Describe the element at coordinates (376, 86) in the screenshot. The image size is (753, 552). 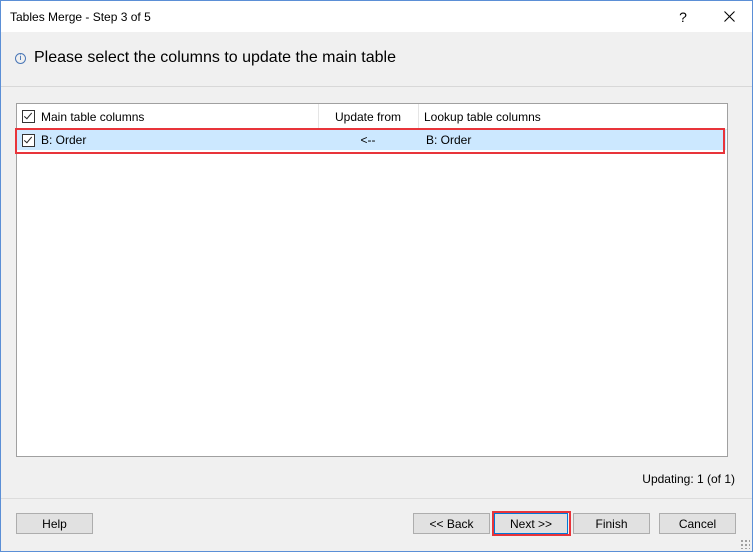
I see `header-divider` at that location.